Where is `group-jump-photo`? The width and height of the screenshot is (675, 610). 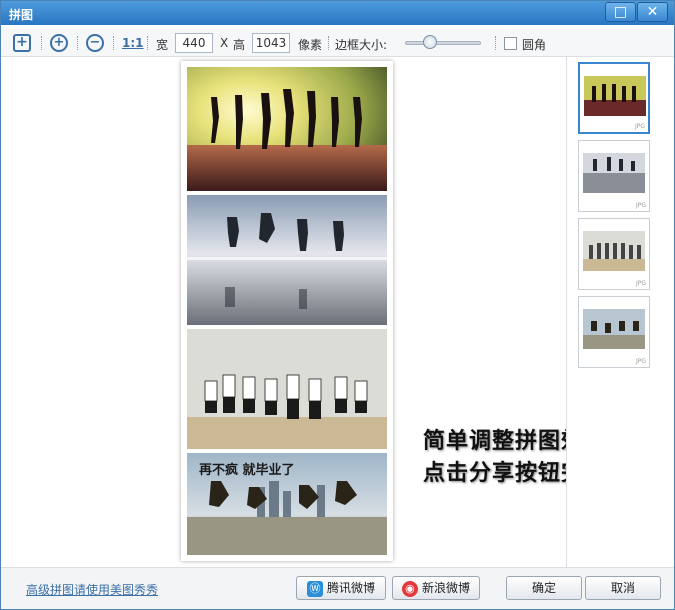 group-jump-photo is located at coordinates (287, 389).